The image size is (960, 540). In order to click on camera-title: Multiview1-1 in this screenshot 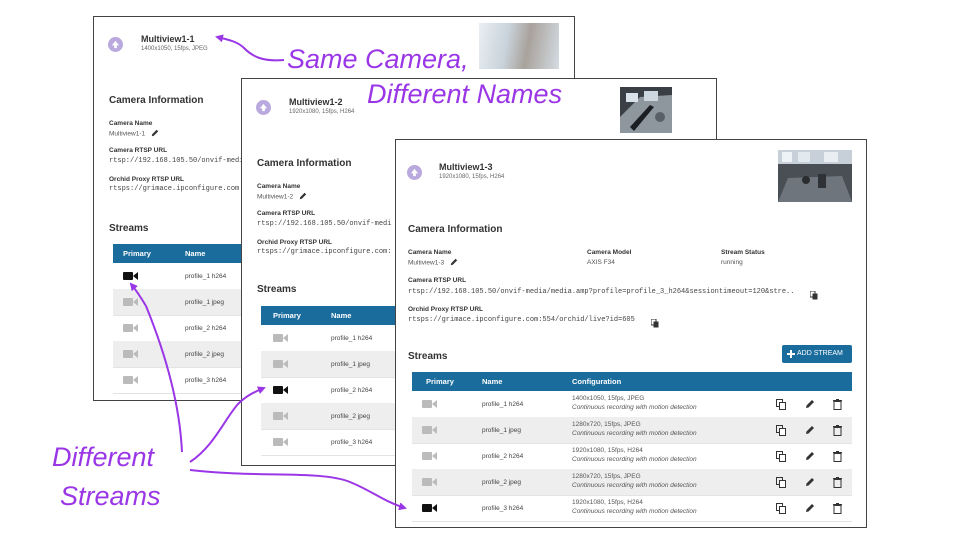, I will do `click(168, 39)`.